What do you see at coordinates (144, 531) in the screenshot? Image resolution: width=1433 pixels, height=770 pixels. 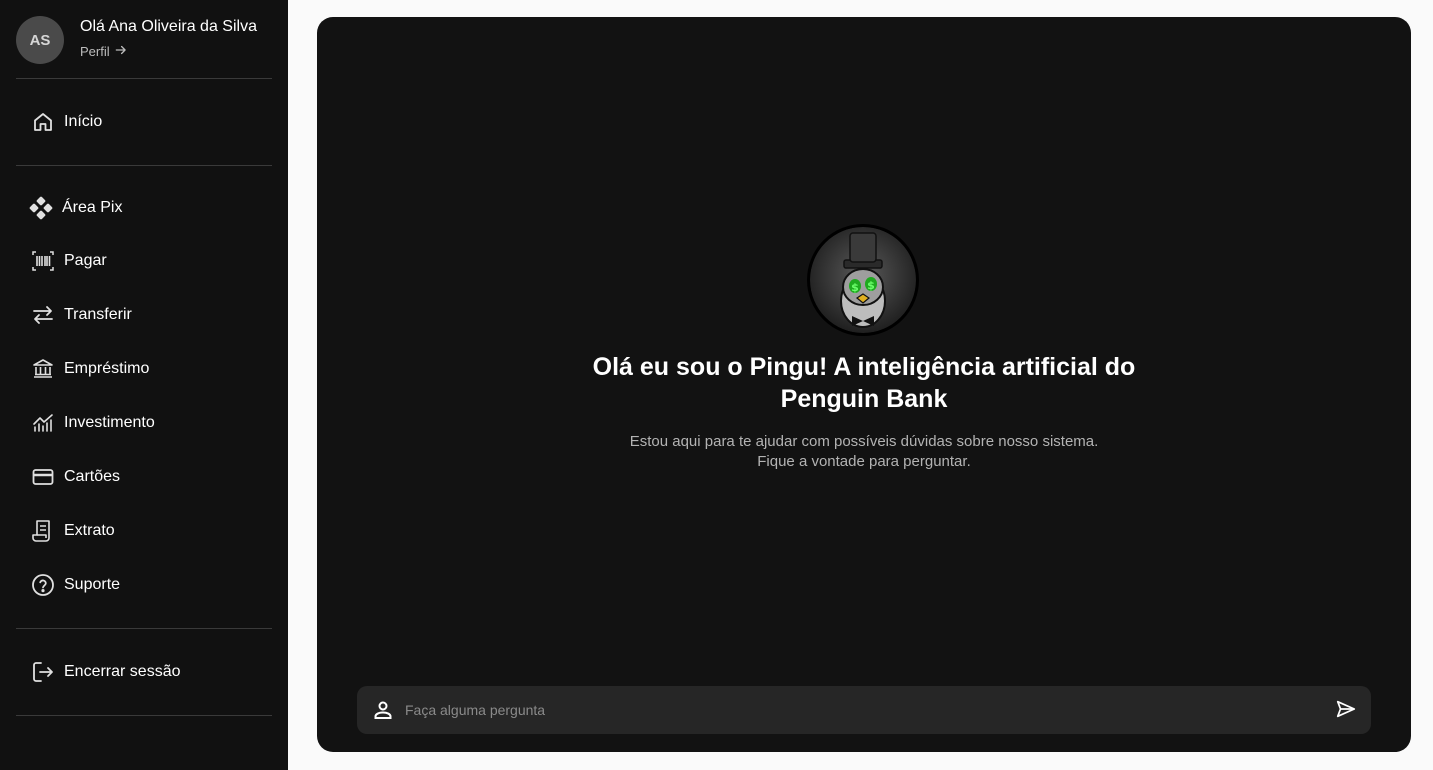 I see `sidebar-item-extrato: Extrato` at bounding box center [144, 531].